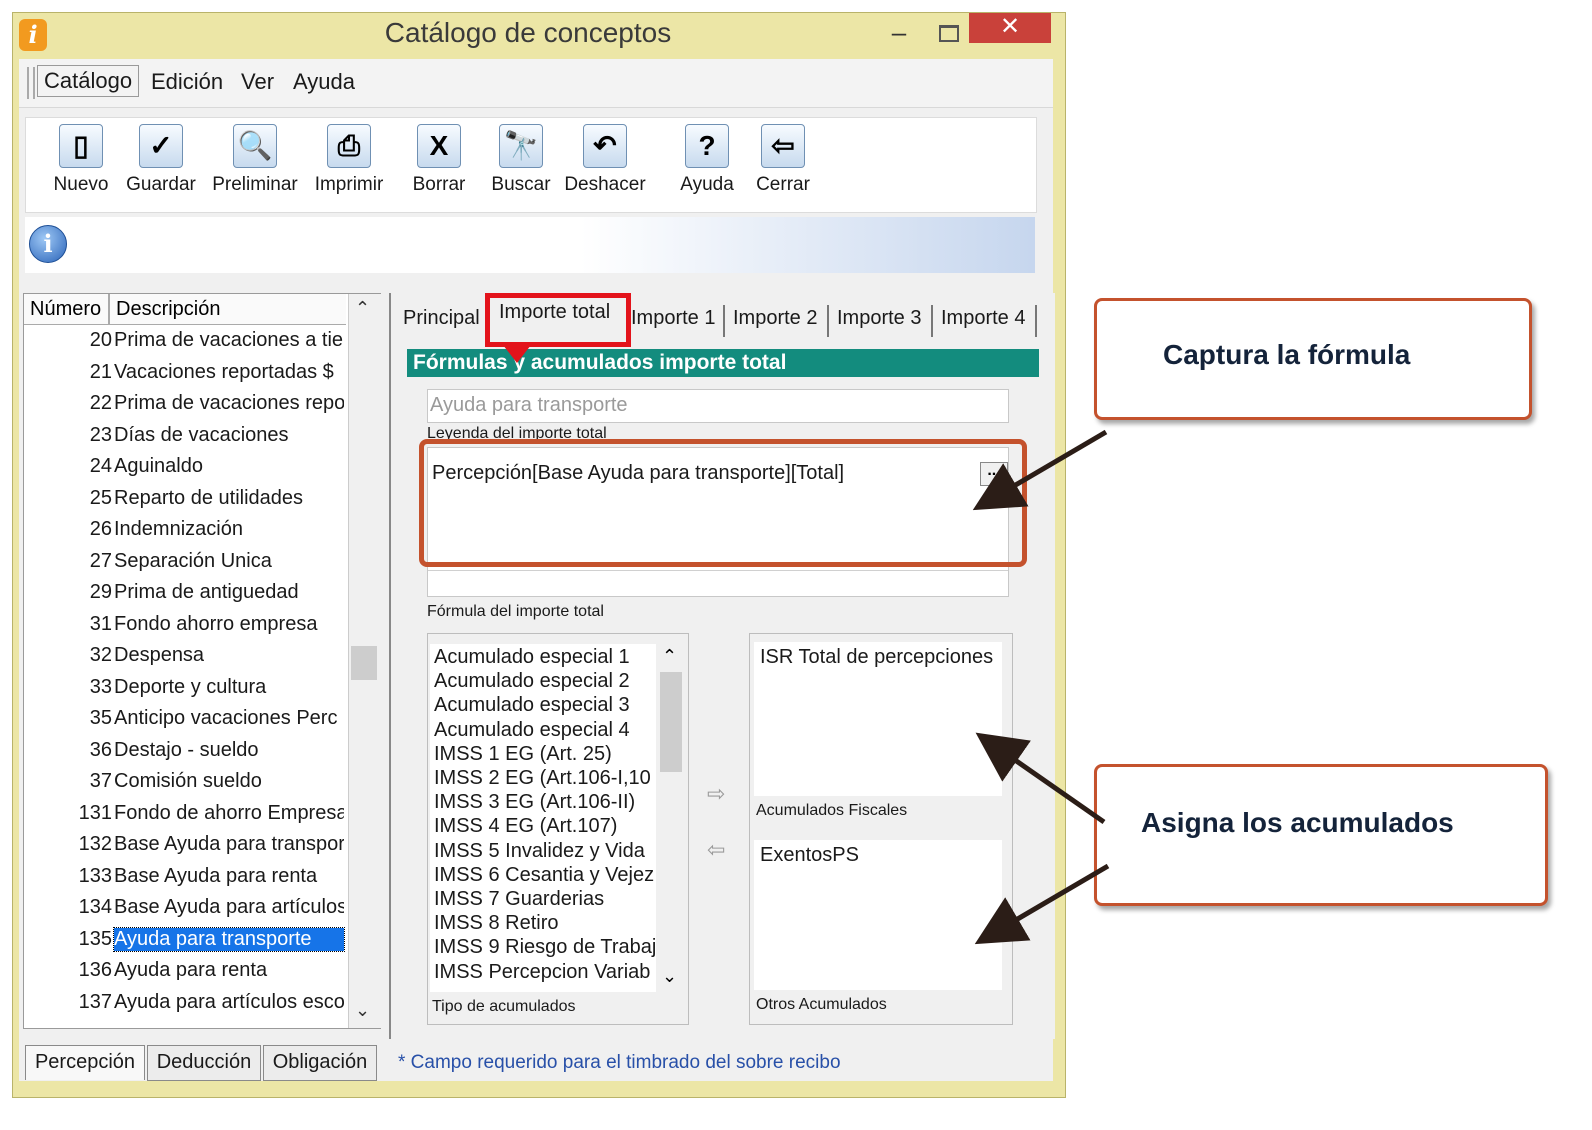  I want to click on list-item: IMSS 7 Guarderias, so click(545, 899).